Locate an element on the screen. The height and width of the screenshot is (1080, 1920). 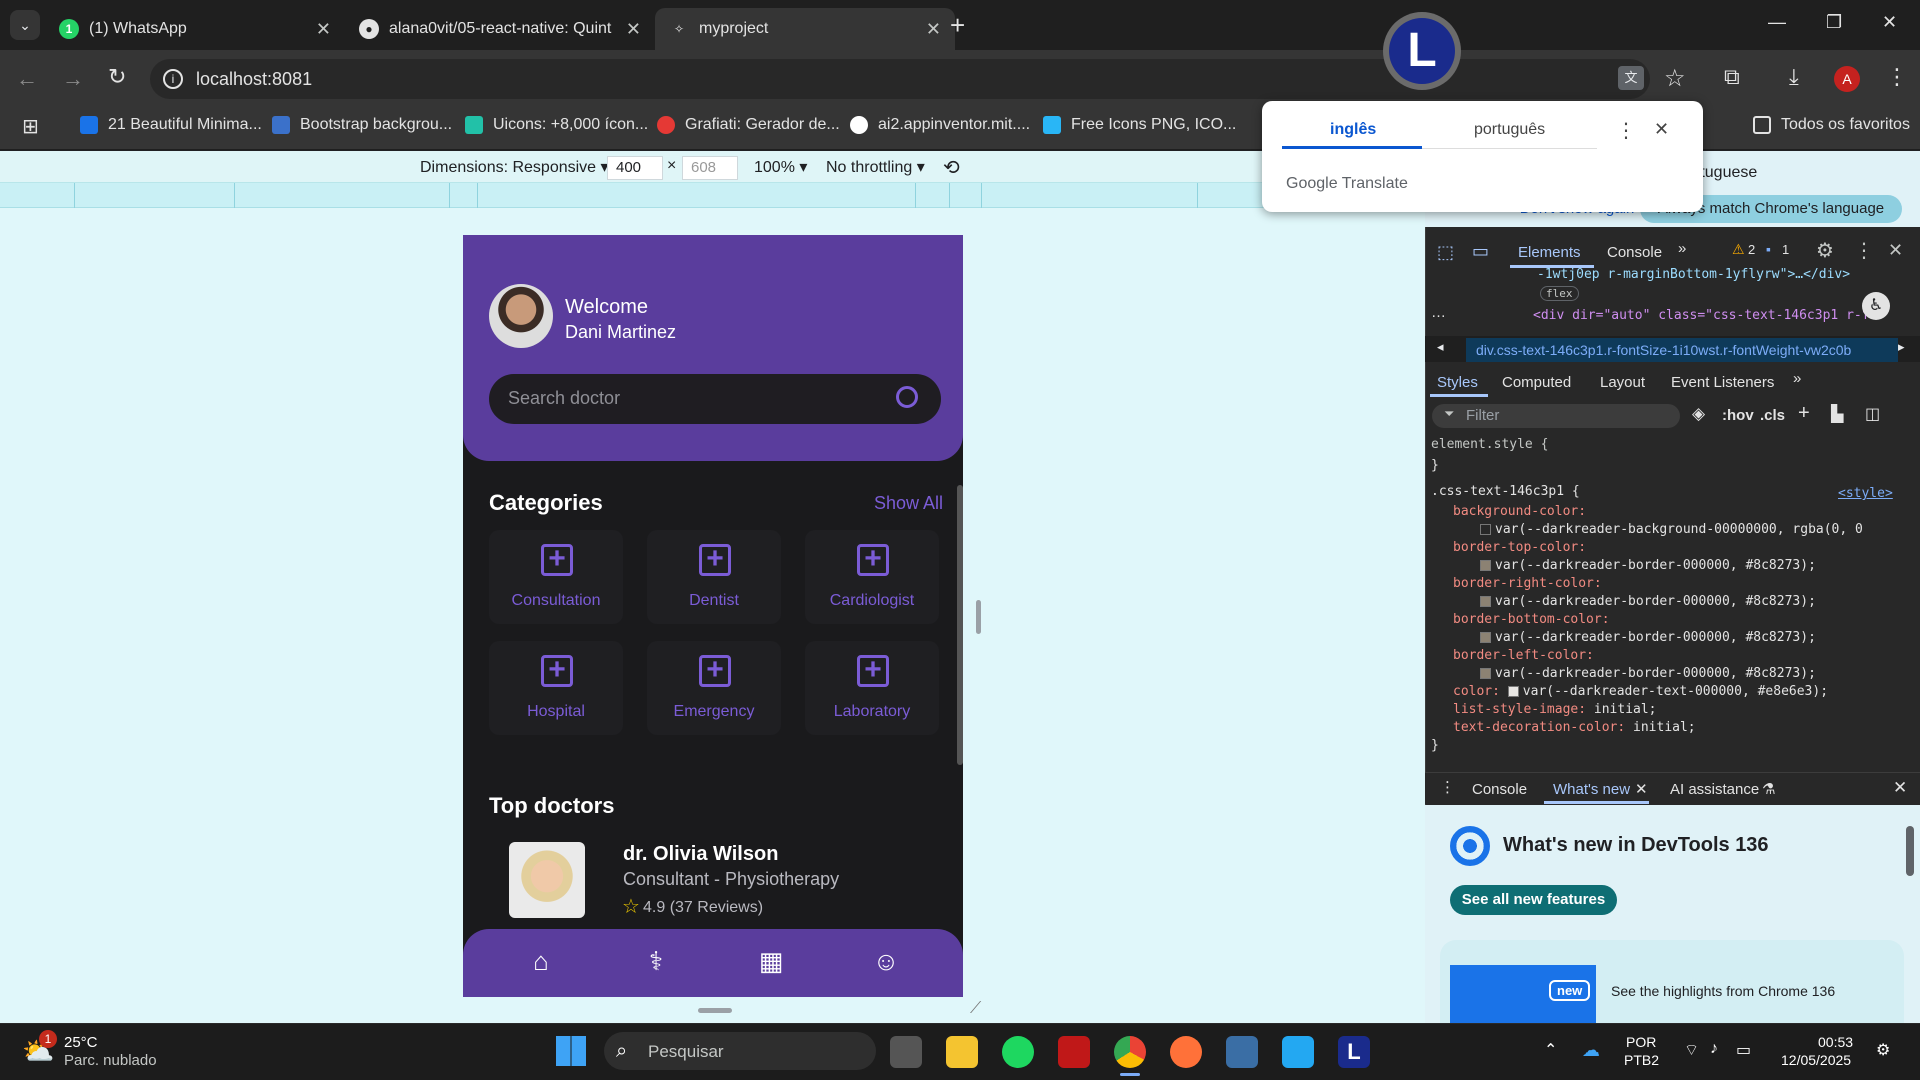
menu-kebab-icon: ⋮ is located at coordinates (1897, 77).